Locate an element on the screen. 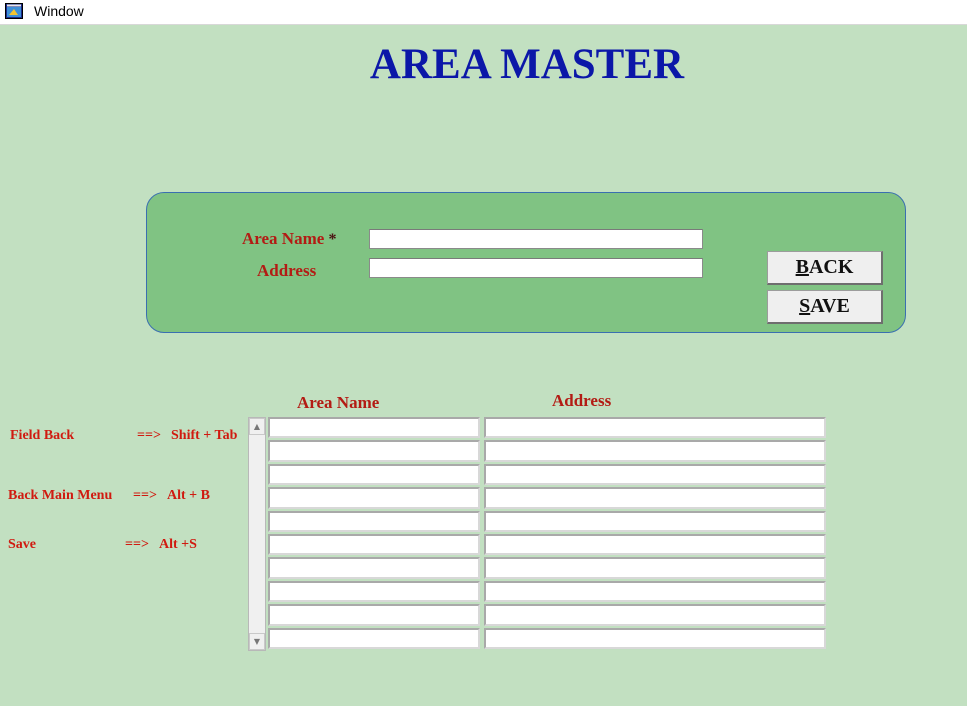  page-title: AREA MASTER is located at coordinates (527, 64).